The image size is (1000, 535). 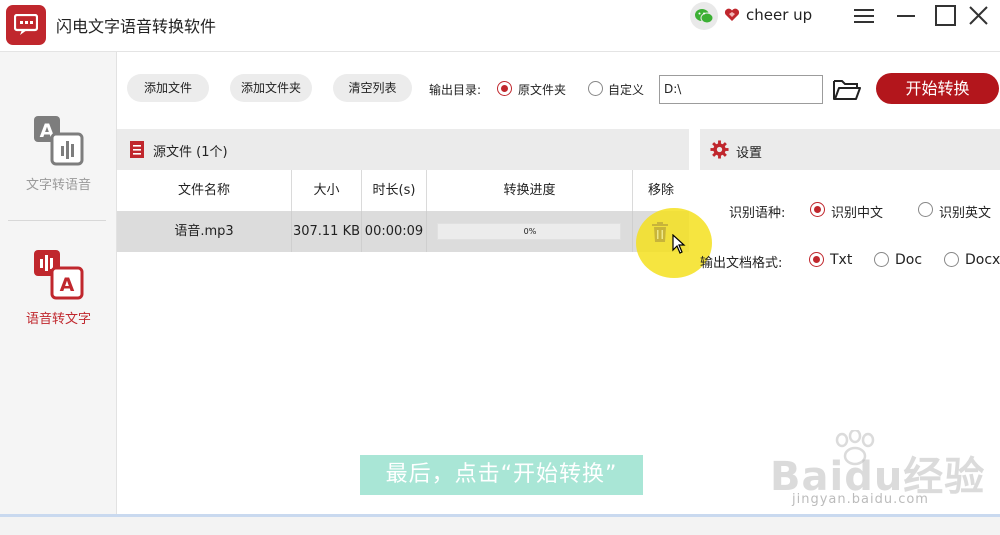 What do you see at coordinates (847, 90) in the screenshot?
I see `open-folder-icon` at bounding box center [847, 90].